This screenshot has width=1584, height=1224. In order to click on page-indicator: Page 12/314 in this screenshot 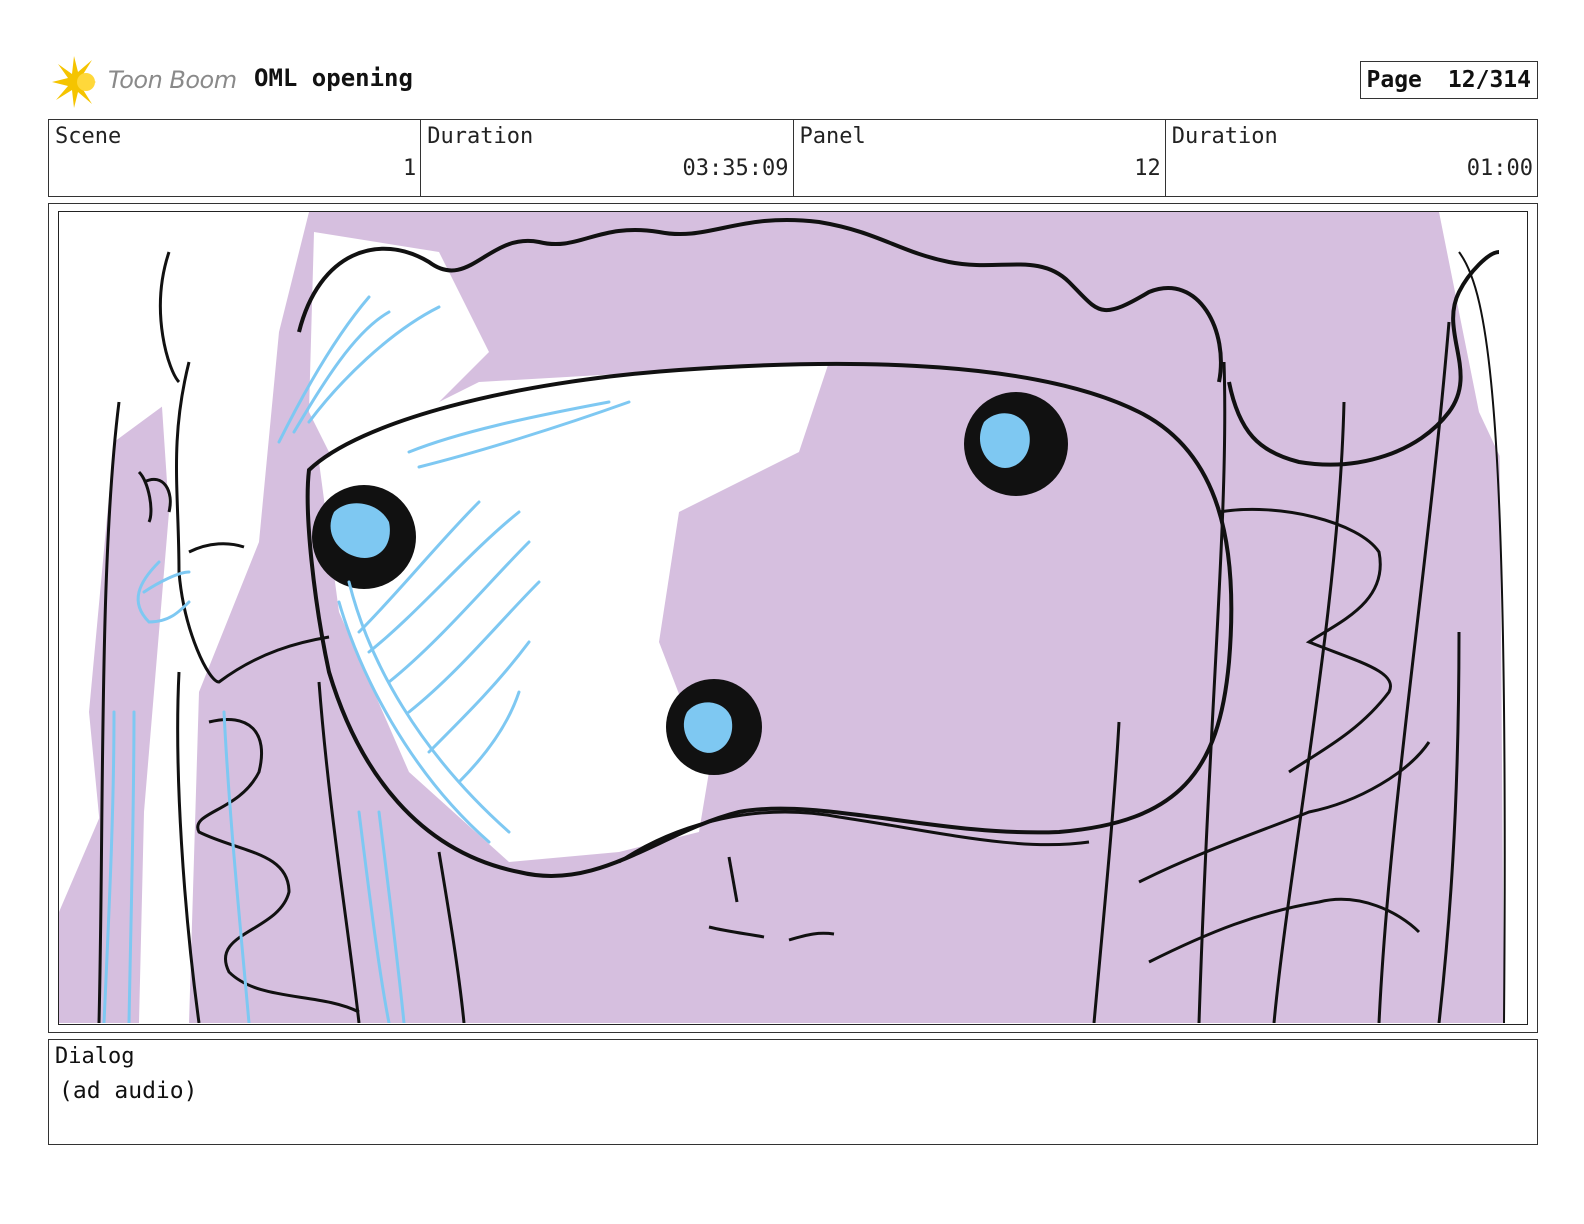, I will do `click(1449, 80)`.